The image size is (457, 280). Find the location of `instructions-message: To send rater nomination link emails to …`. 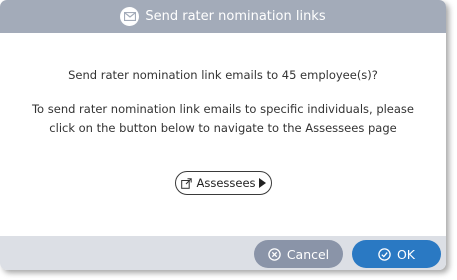

instructions-message: To send rater nomination link emails to … is located at coordinates (222, 118).